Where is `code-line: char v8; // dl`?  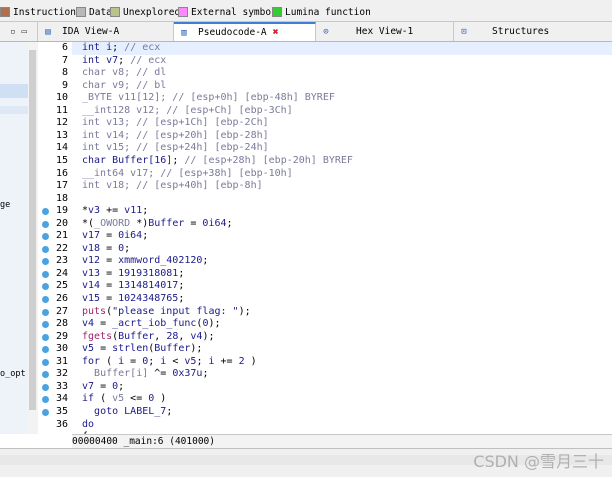
code-line: char v8; // dl is located at coordinates (124, 73).